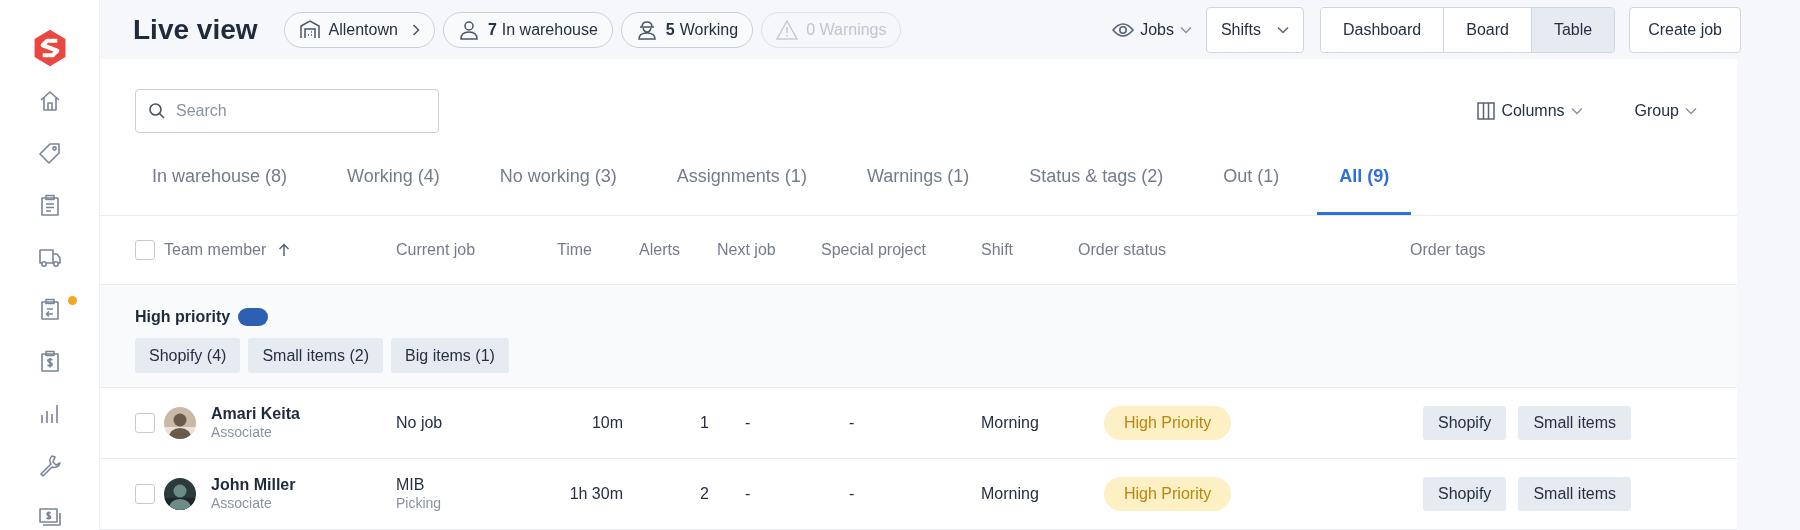  Describe the element at coordinates (450, 355) in the screenshot. I see `tag-filter: Big items (1)` at that location.